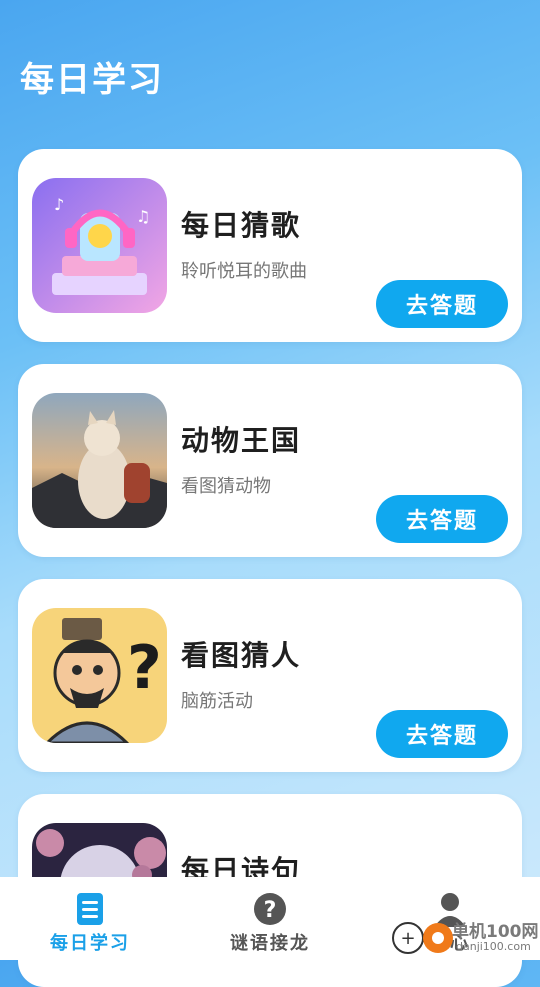  Describe the element at coordinates (241, 225) in the screenshot. I see `card-title: 每日猜歌` at that location.